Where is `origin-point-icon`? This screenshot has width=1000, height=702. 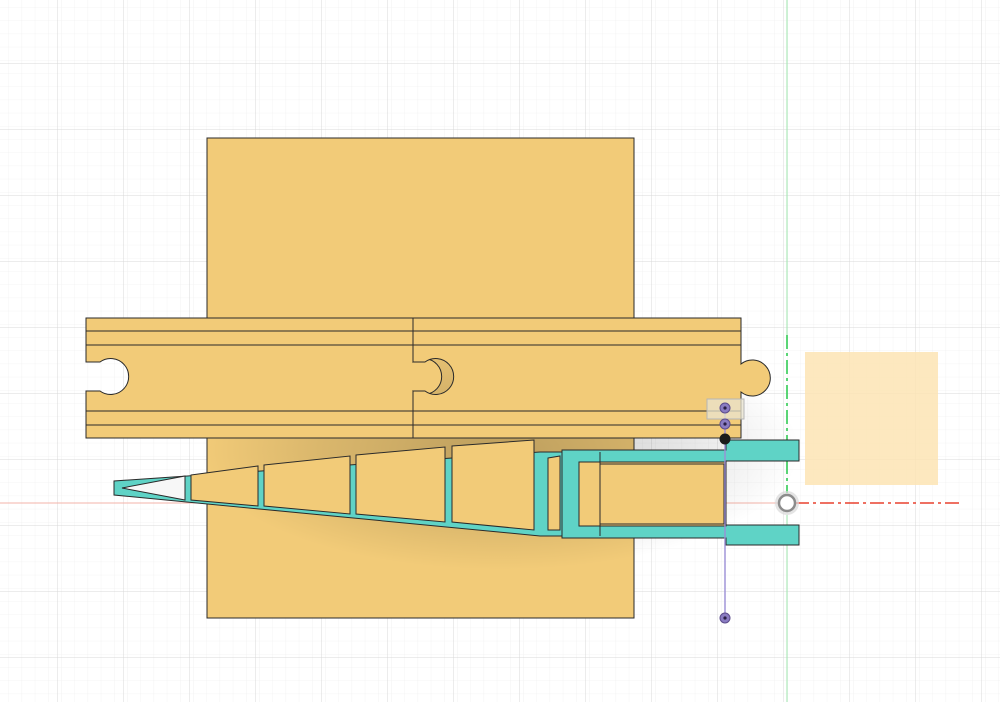
origin-point-icon is located at coordinates (787, 503).